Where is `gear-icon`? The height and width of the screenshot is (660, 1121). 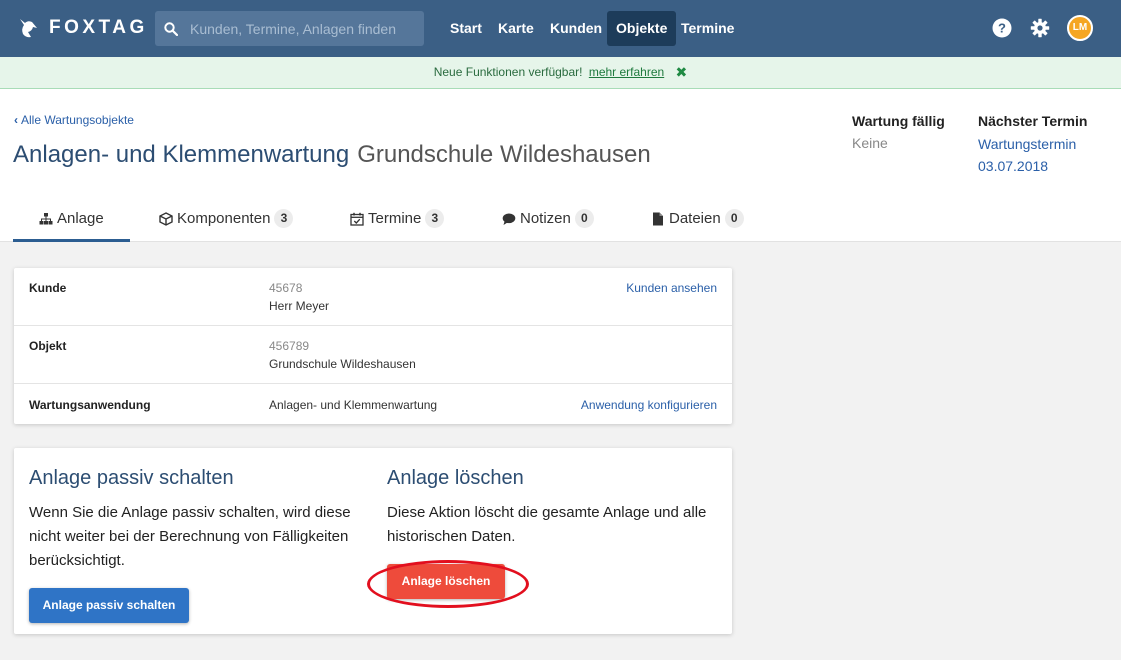 gear-icon is located at coordinates (1040, 28).